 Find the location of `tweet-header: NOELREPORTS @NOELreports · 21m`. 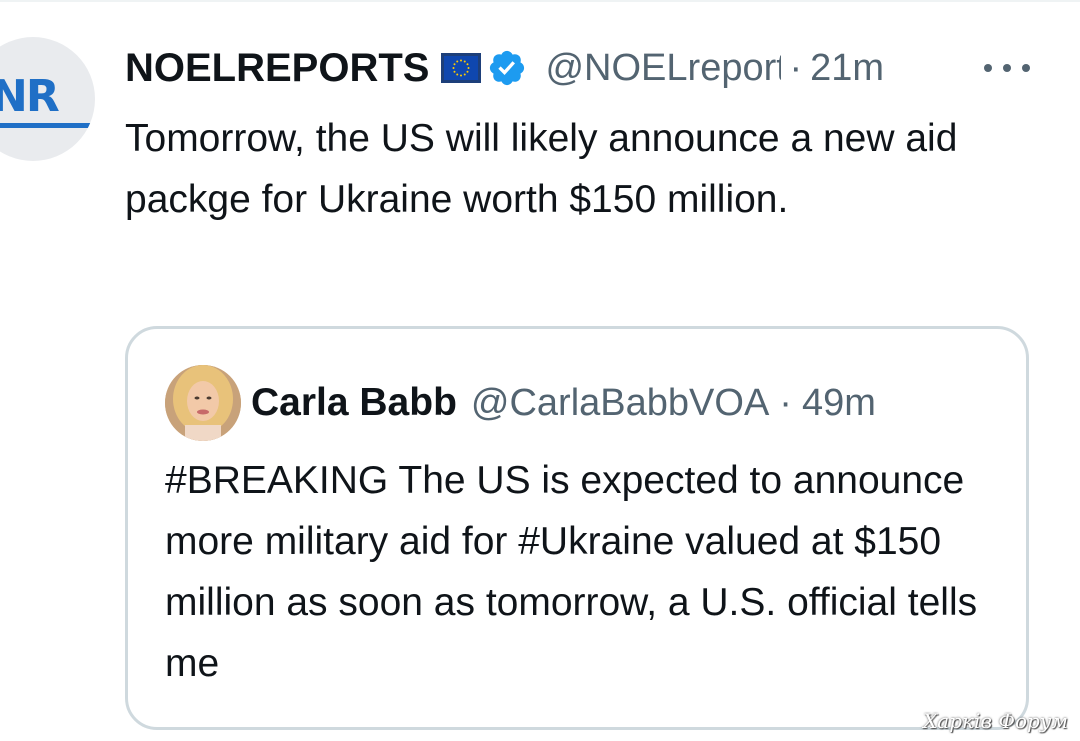

tweet-header: NOELREPORTS @NOELreports · 21m is located at coordinates (504, 68).